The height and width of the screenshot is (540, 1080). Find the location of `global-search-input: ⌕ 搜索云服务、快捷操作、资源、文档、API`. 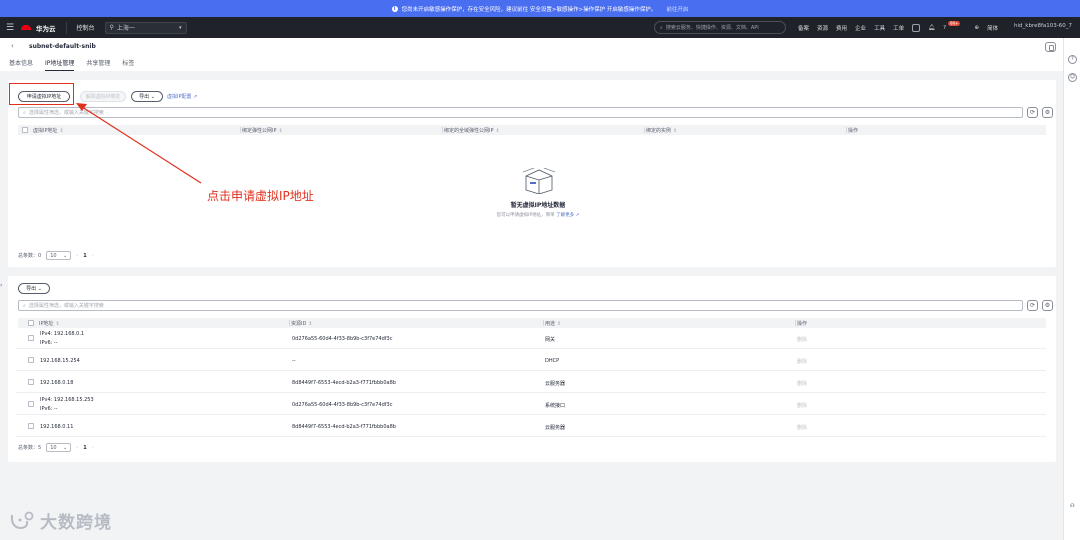

global-search-input: ⌕ 搜索云服务、快捷操作、资源、文档、API is located at coordinates (720, 27).